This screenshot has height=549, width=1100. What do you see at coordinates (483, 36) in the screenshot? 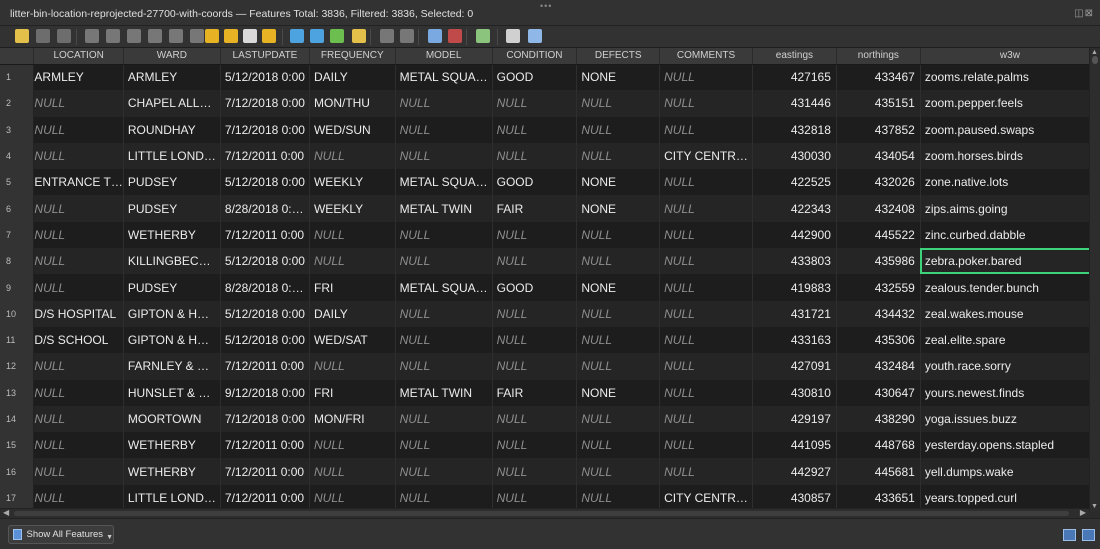
I see `organize-columns-icon` at bounding box center [483, 36].